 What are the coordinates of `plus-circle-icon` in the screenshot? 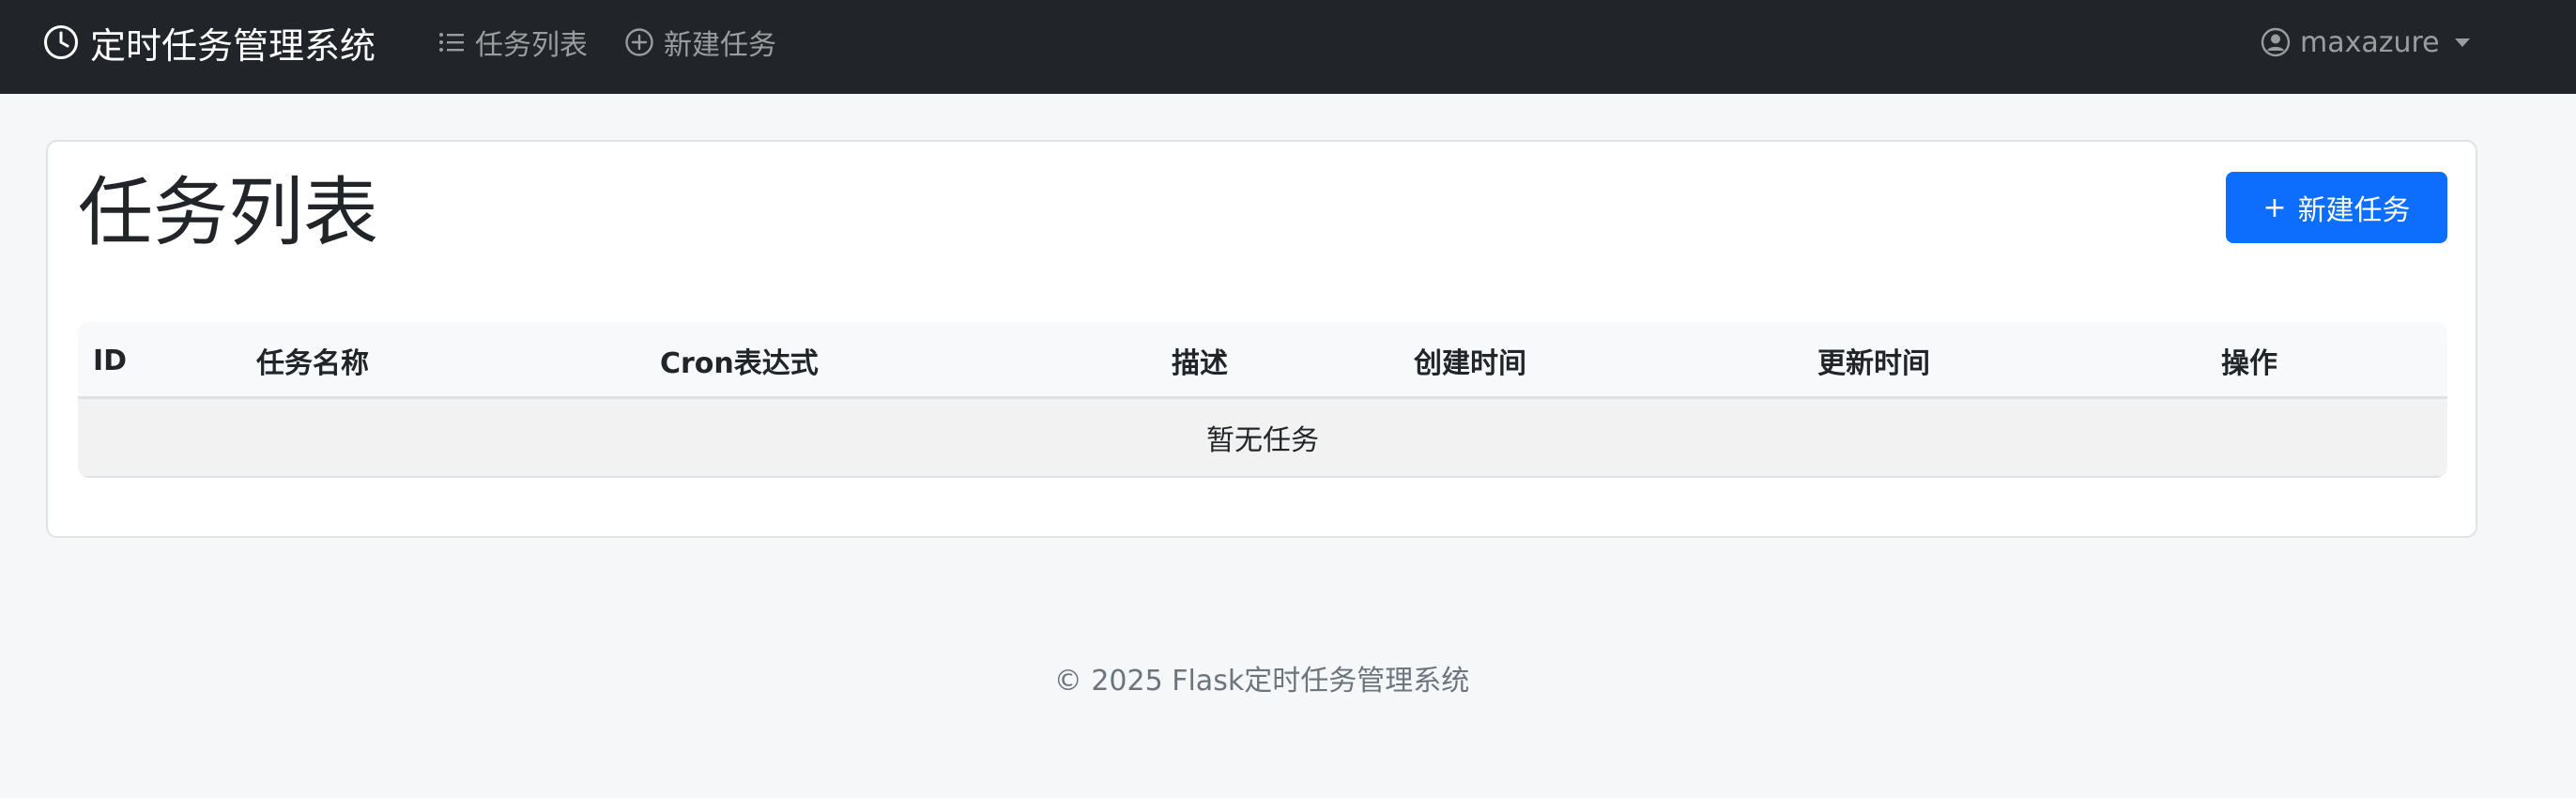 It's located at (639, 42).